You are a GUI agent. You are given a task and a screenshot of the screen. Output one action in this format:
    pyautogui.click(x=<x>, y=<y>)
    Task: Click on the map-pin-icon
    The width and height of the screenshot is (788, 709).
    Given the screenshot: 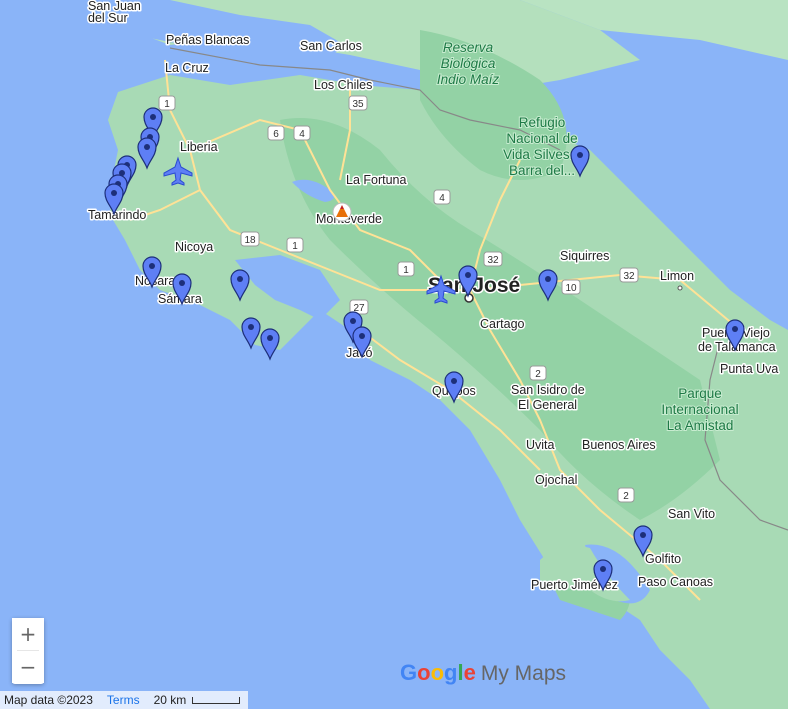 What is the action you would take?
    pyautogui.click(x=270, y=344)
    